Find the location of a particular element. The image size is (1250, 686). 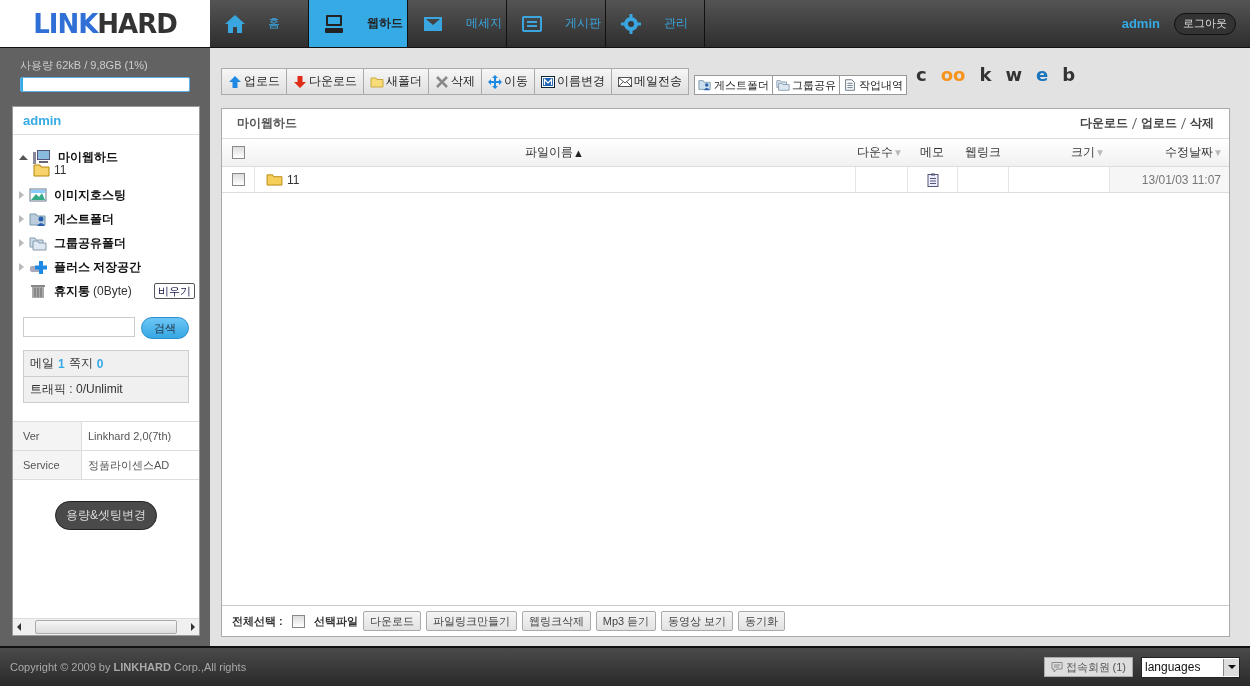

toolbar-button: 삭제 is located at coordinates (455, 81).